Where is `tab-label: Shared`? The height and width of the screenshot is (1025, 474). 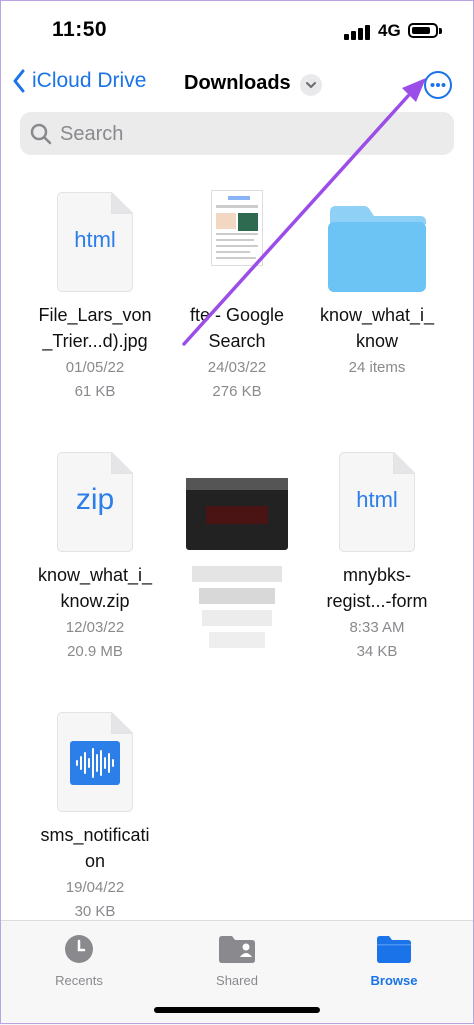 tab-label: Shared is located at coordinates (237, 980).